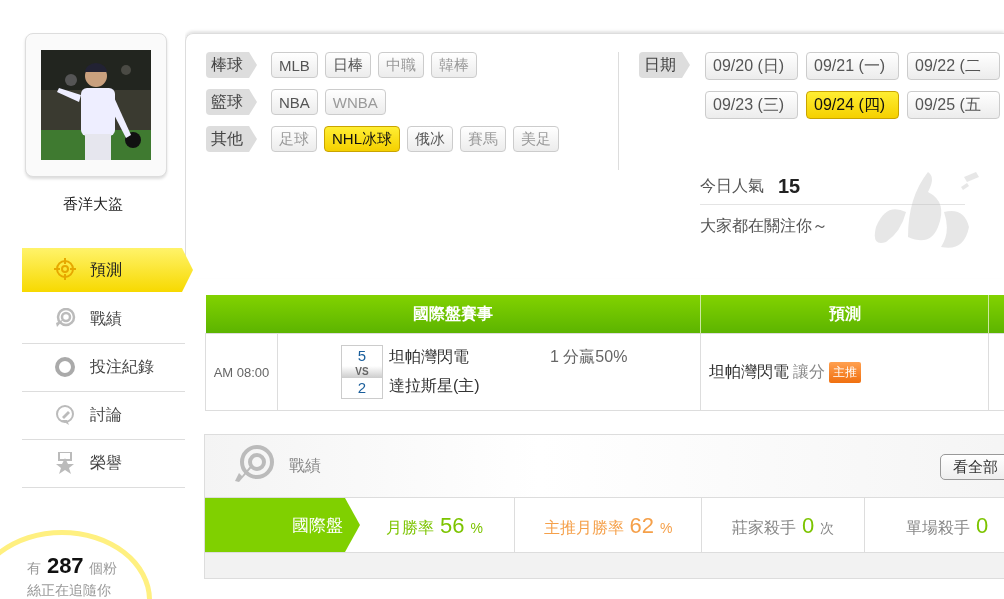 Image resolution: width=1004 pixels, height=599 pixels. I want to click on team-name: 達拉斯星(主), so click(435, 386).